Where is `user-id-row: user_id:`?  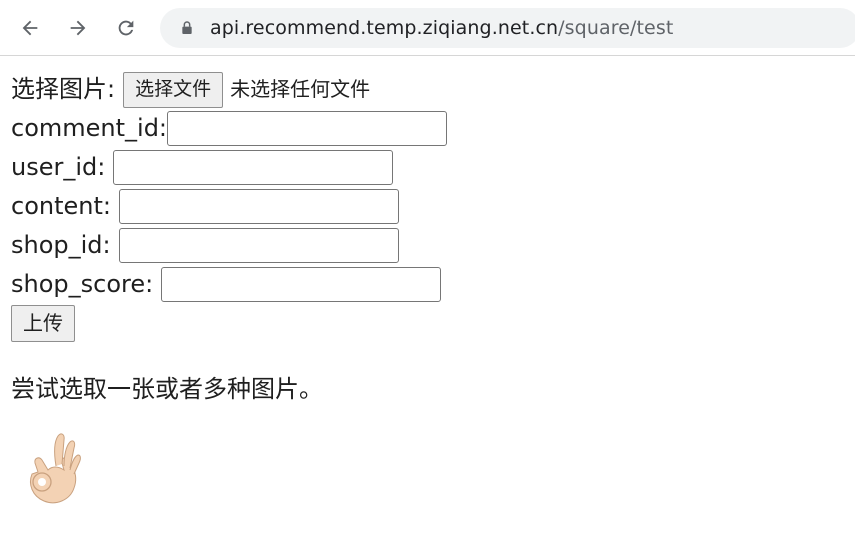 user-id-row: user_id: is located at coordinates (428, 167).